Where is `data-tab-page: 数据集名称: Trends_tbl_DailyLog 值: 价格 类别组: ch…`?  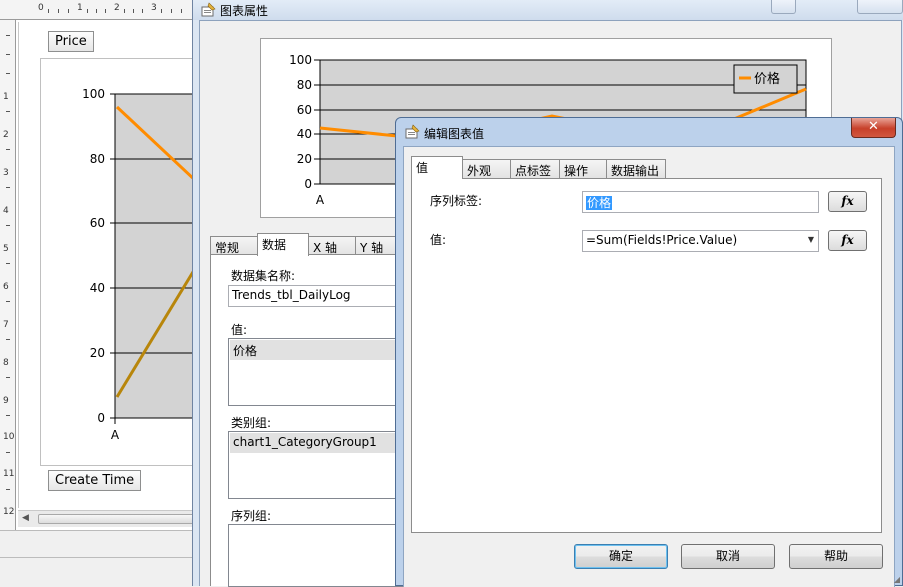 data-tab-page: 数据集名称: Trends_tbl_DailyLog 值: 价格 类别组: ch… is located at coordinates (310, 420).